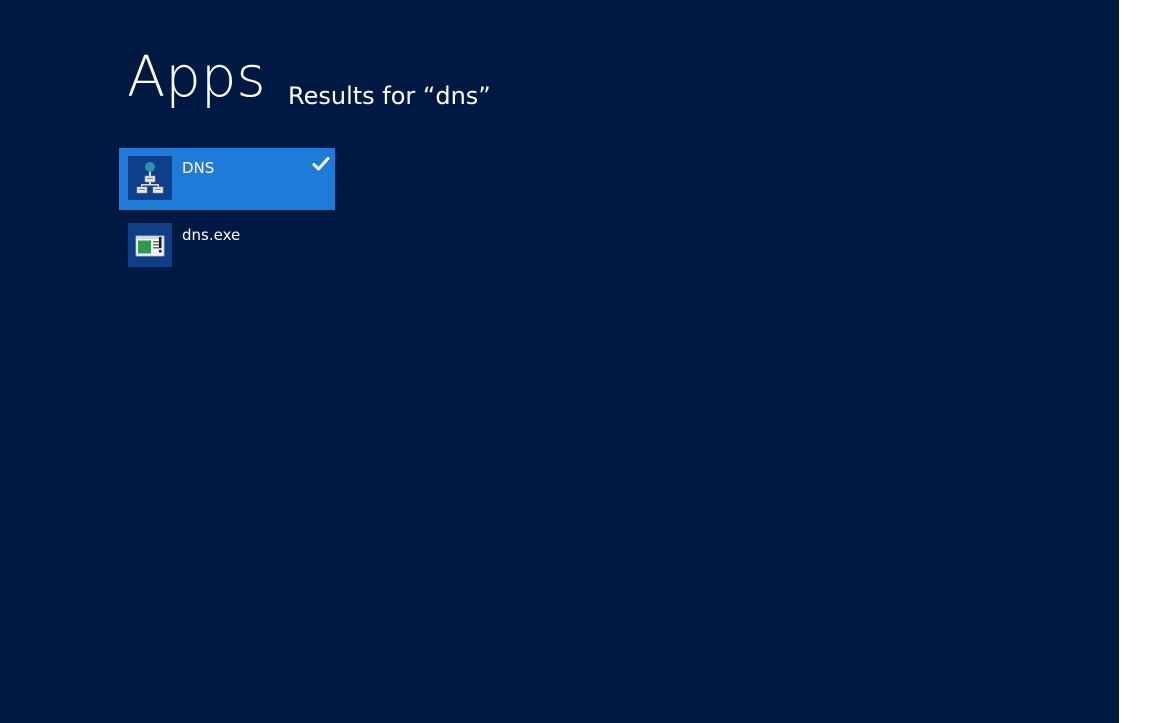  What do you see at coordinates (198, 168) in the screenshot?
I see `result-label: DNS` at bounding box center [198, 168].